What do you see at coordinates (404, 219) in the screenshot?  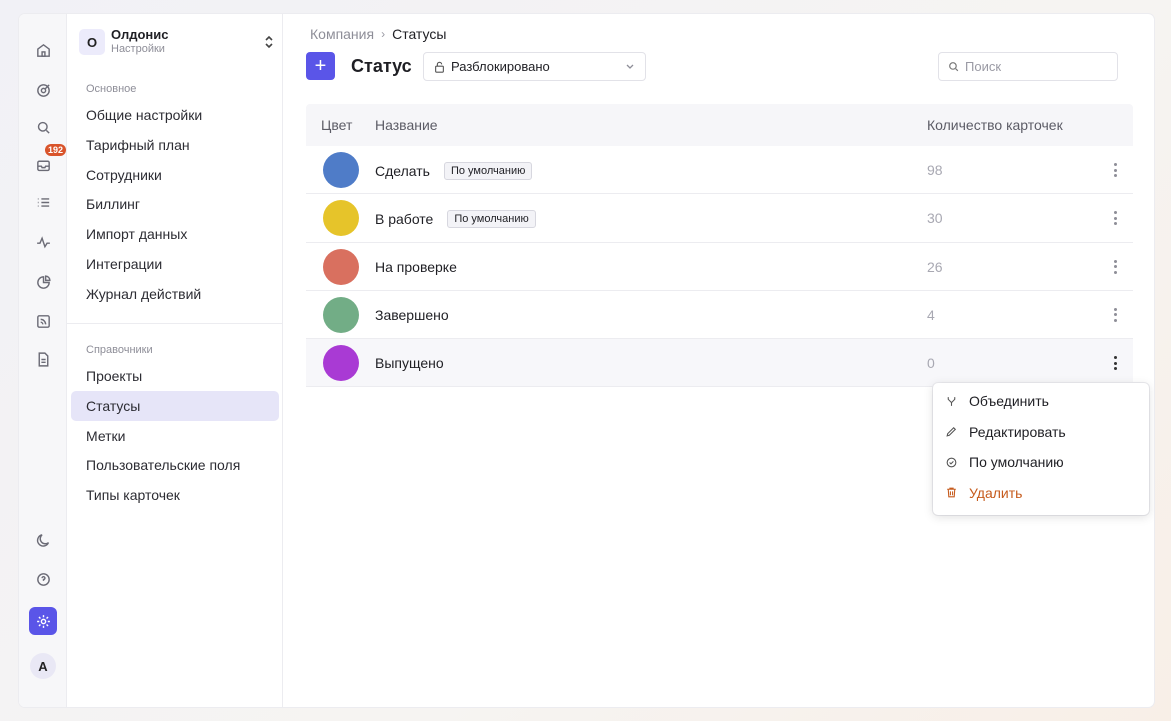 I see `status-name: В работе` at bounding box center [404, 219].